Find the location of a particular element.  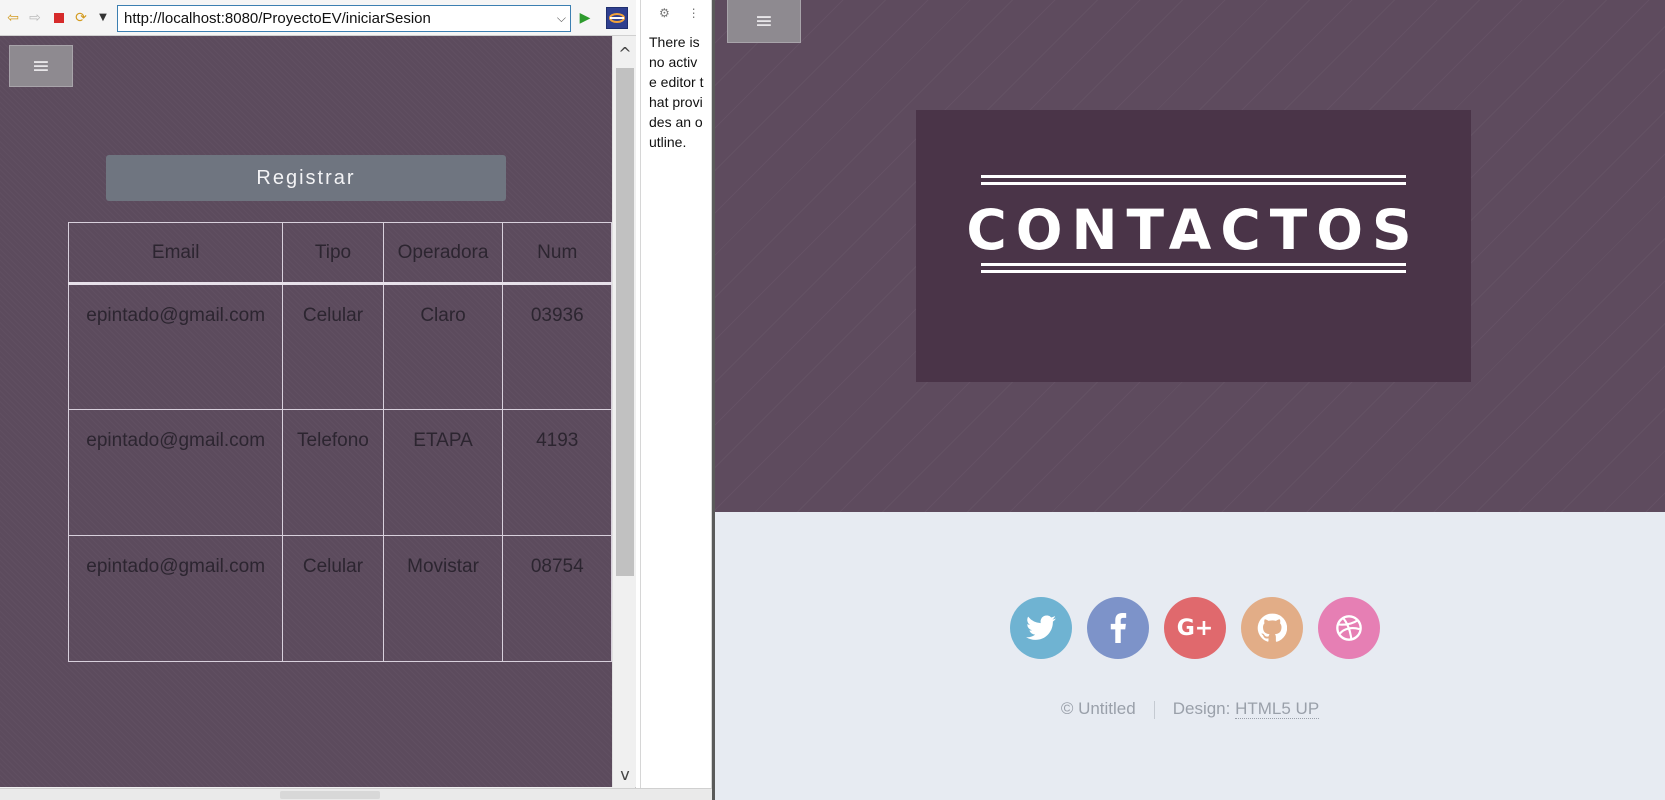

contact-title-box: CONTACTOS is located at coordinates (1193, 246).